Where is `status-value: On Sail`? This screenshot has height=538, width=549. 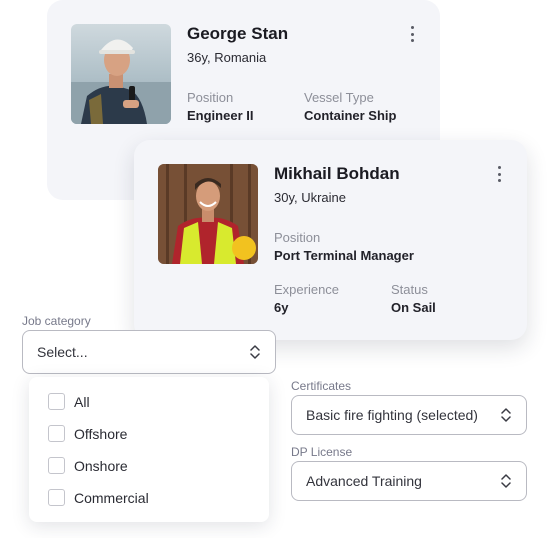
status-value: On Sail is located at coordinates (413, 307).